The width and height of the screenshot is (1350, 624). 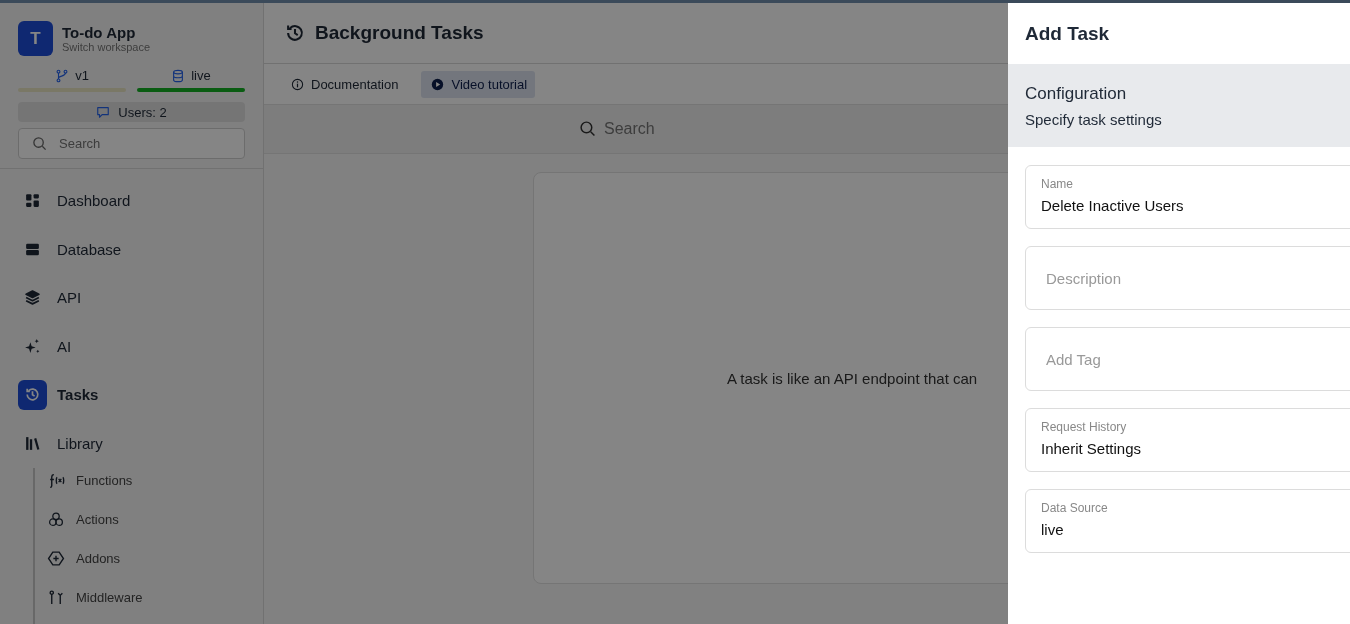 What do you see at coordinates (131, 200) in the screenshot?
I see `nav-item: Dashboard` at bounding box center [131, 200].